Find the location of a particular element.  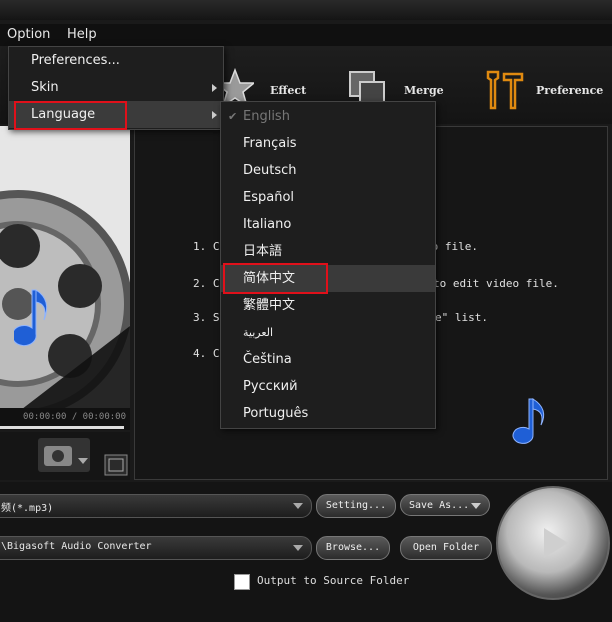

language-deutsch: Deutsch is located at coordinates (328, 170).